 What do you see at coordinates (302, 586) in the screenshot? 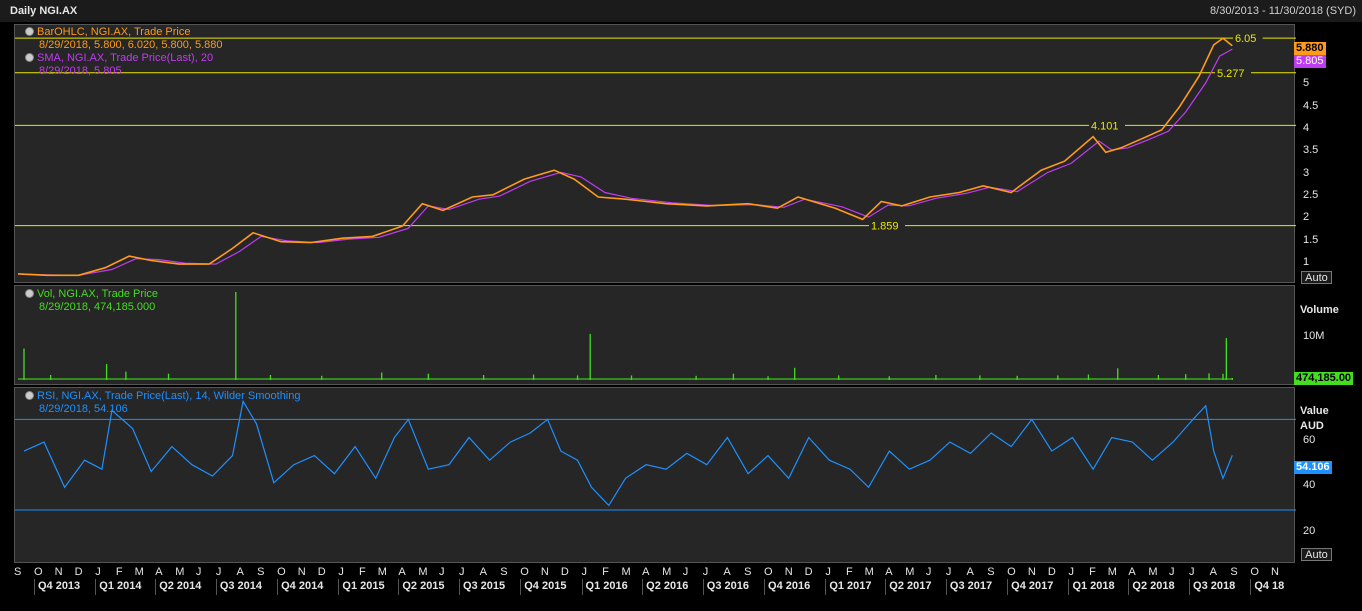
I see `quarter-label: Q4 2014` at bounding box center [302, 586].